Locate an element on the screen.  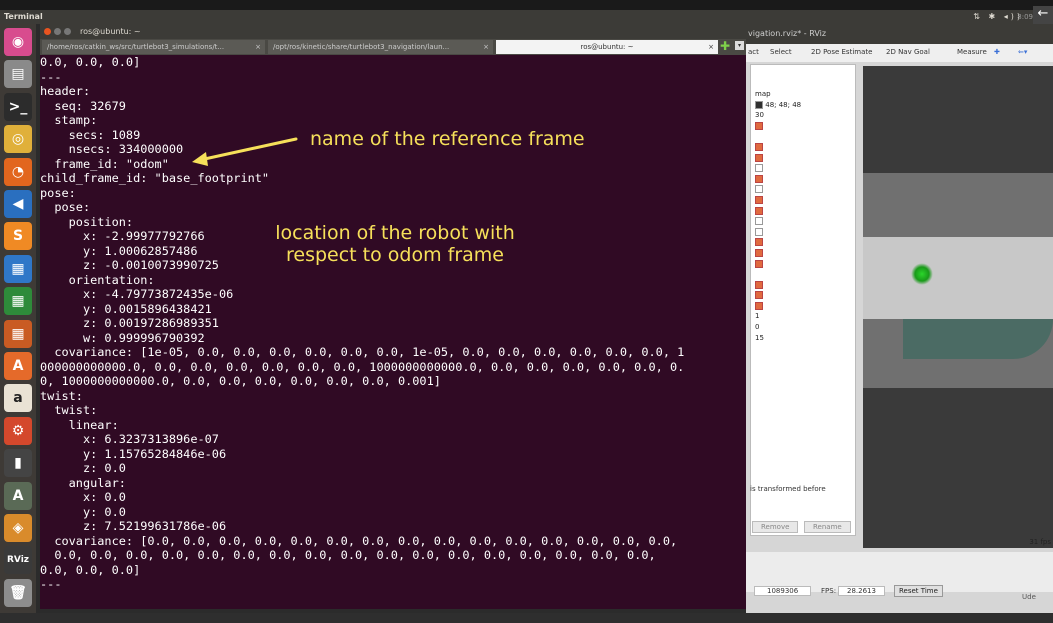
location-annotation-line2: respect to odom frame is located at coordinates (395, 255).